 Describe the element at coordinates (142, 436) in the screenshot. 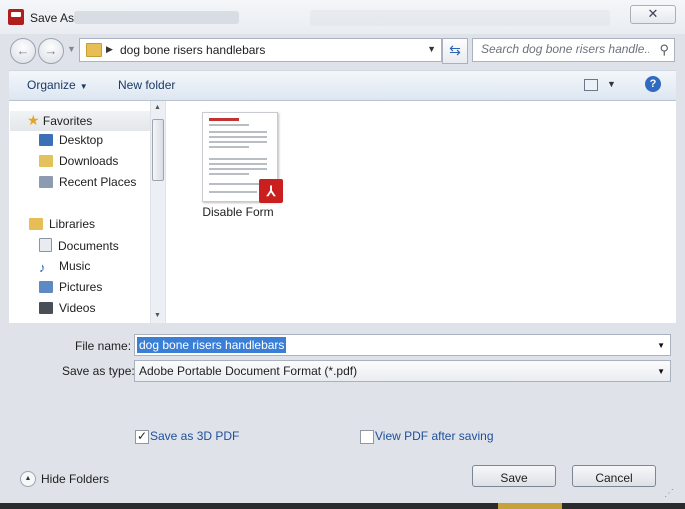

I see `save-3d-checkbox` at that location.